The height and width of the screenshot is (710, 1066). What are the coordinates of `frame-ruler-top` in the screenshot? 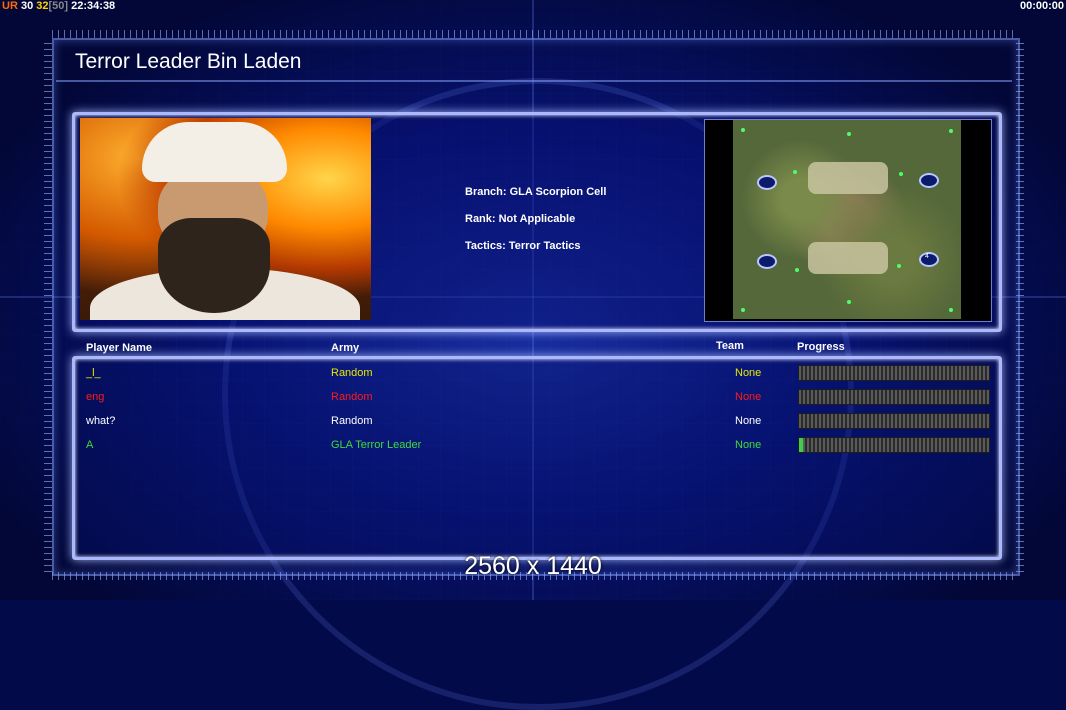 It's located at (534, 34).